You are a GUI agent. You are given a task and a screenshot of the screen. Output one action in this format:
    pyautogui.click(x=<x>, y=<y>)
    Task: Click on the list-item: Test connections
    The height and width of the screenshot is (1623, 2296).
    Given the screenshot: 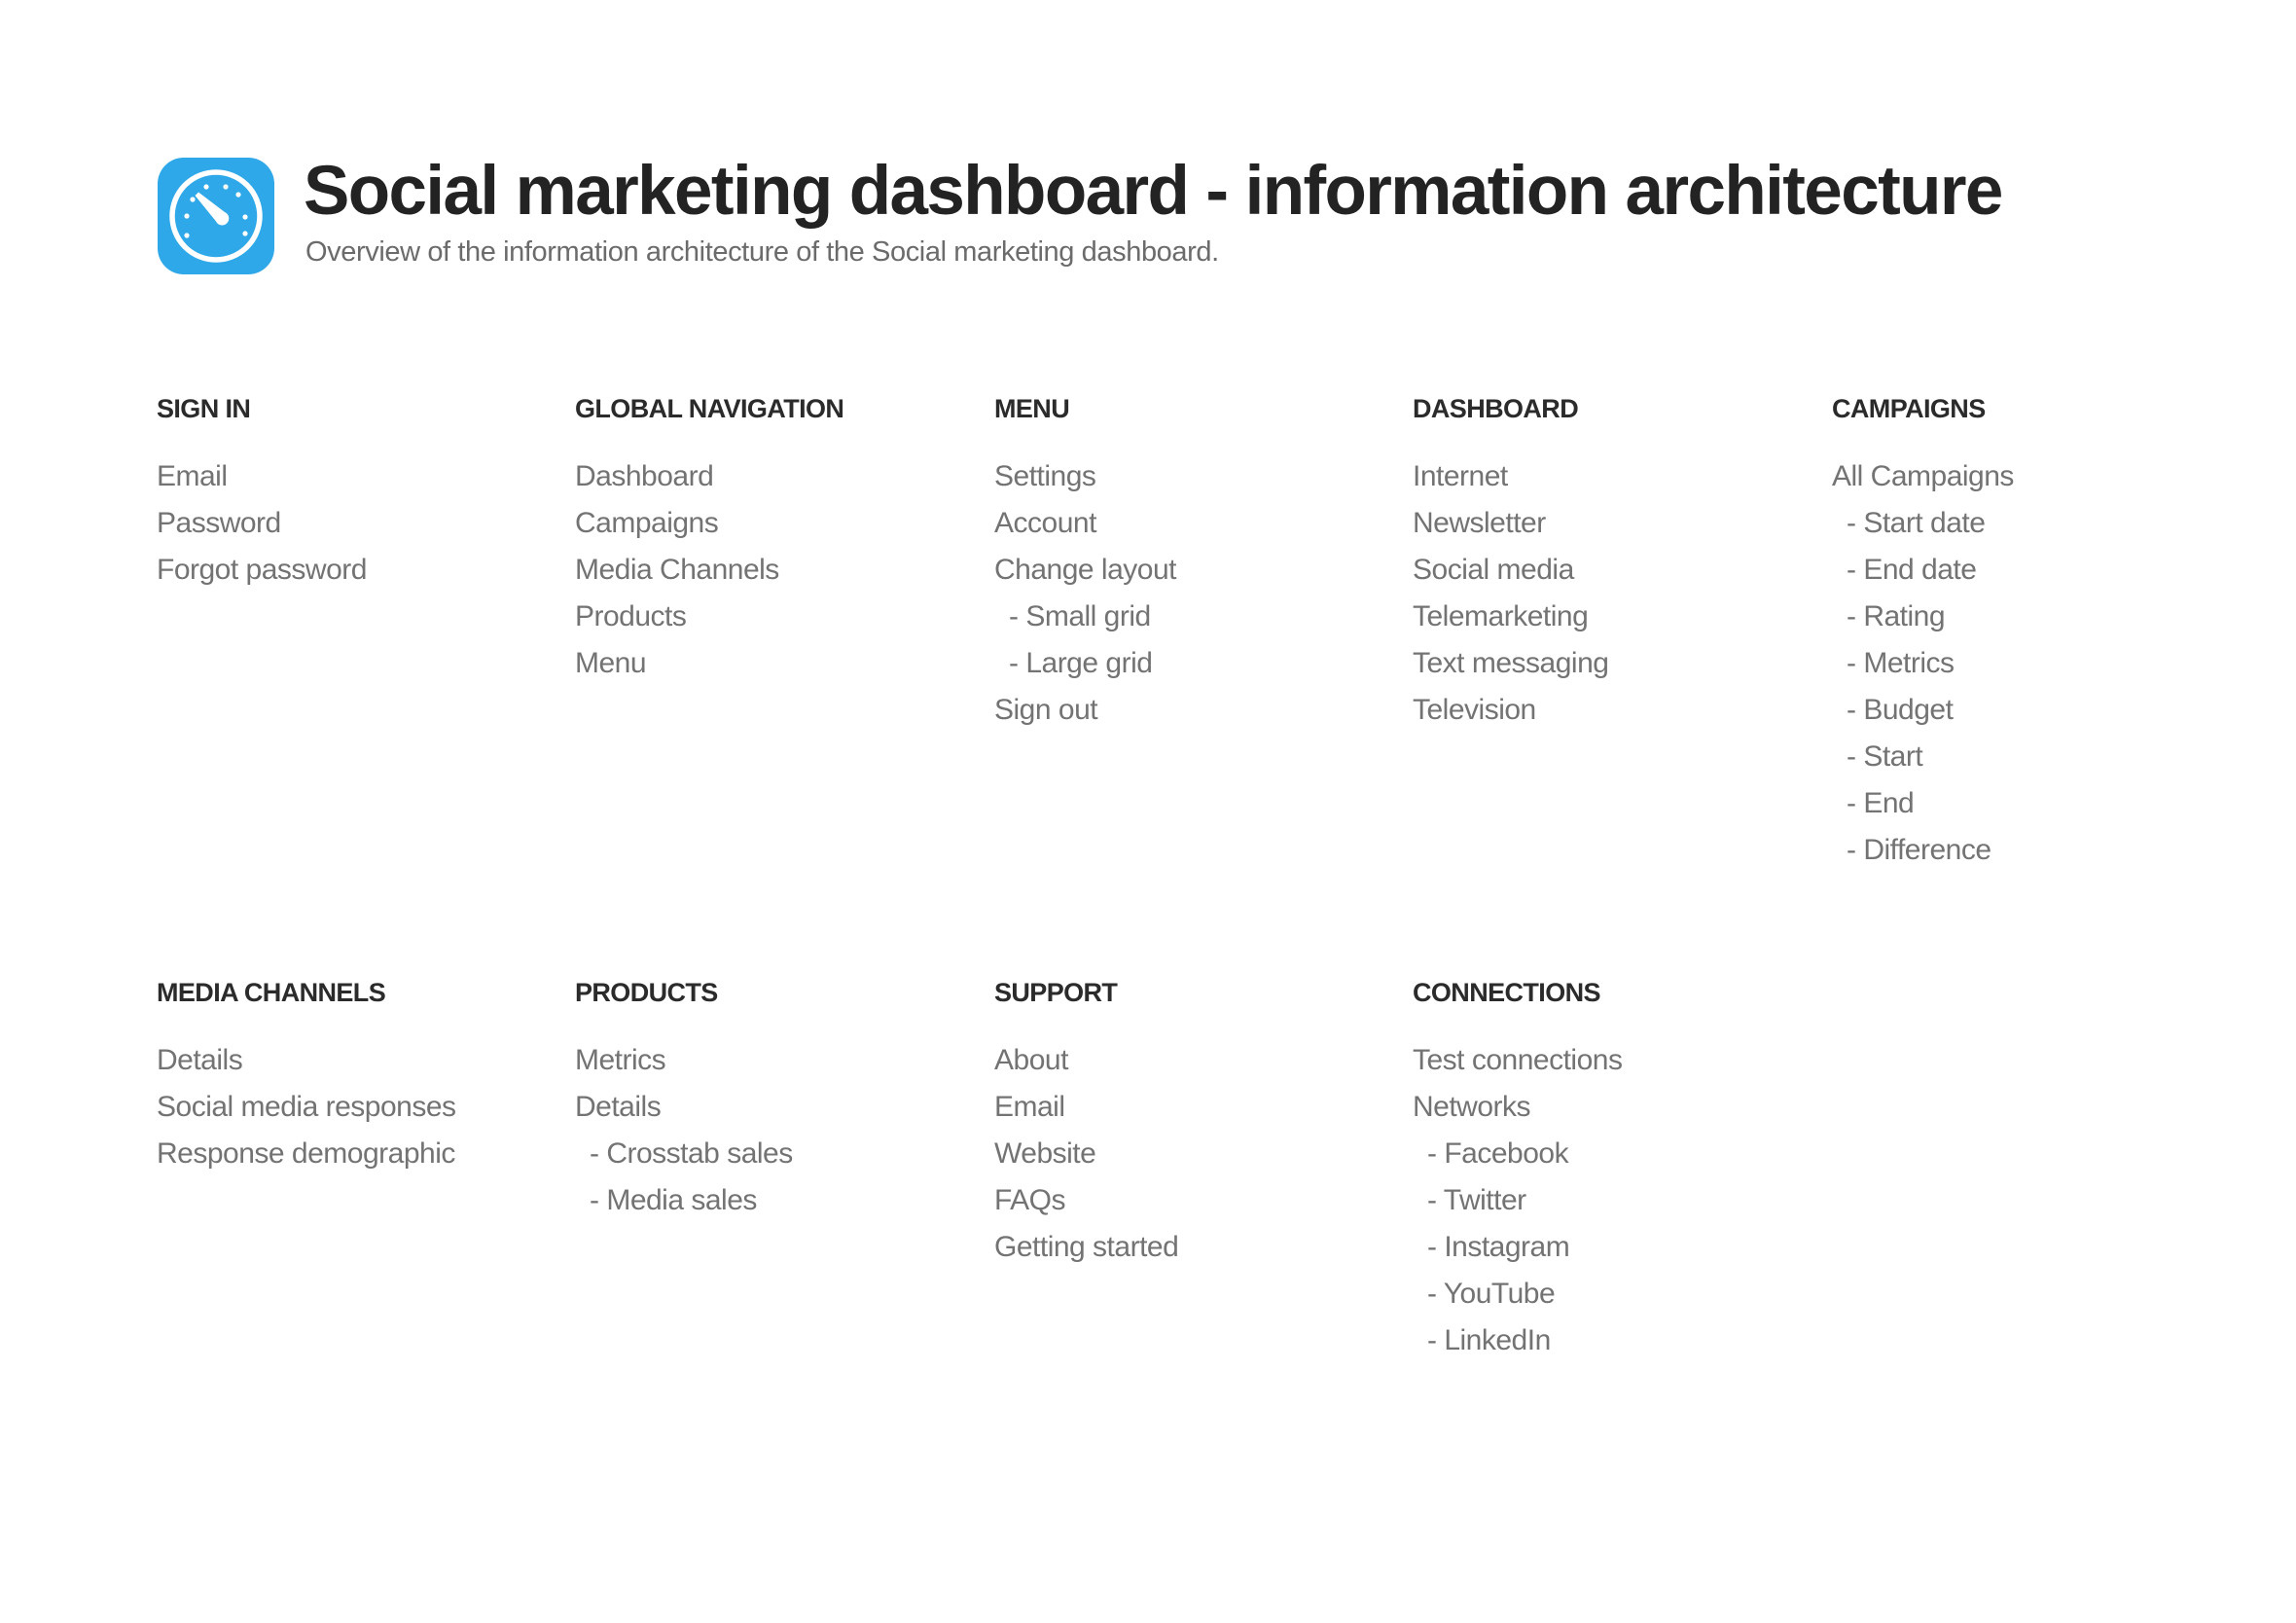 What is the action you would take?
    pyautogui.click(x=1518, y=1060)
    